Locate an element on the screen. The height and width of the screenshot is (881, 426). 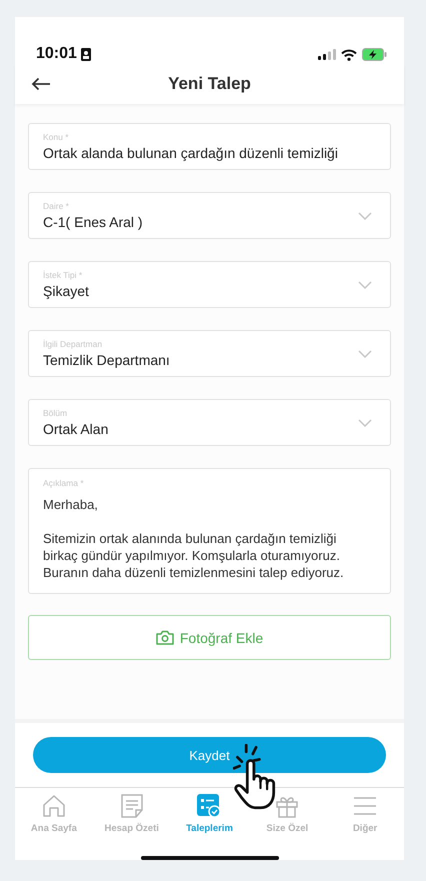
tab-item: Taleplerim is located at coordinates (209, 819).